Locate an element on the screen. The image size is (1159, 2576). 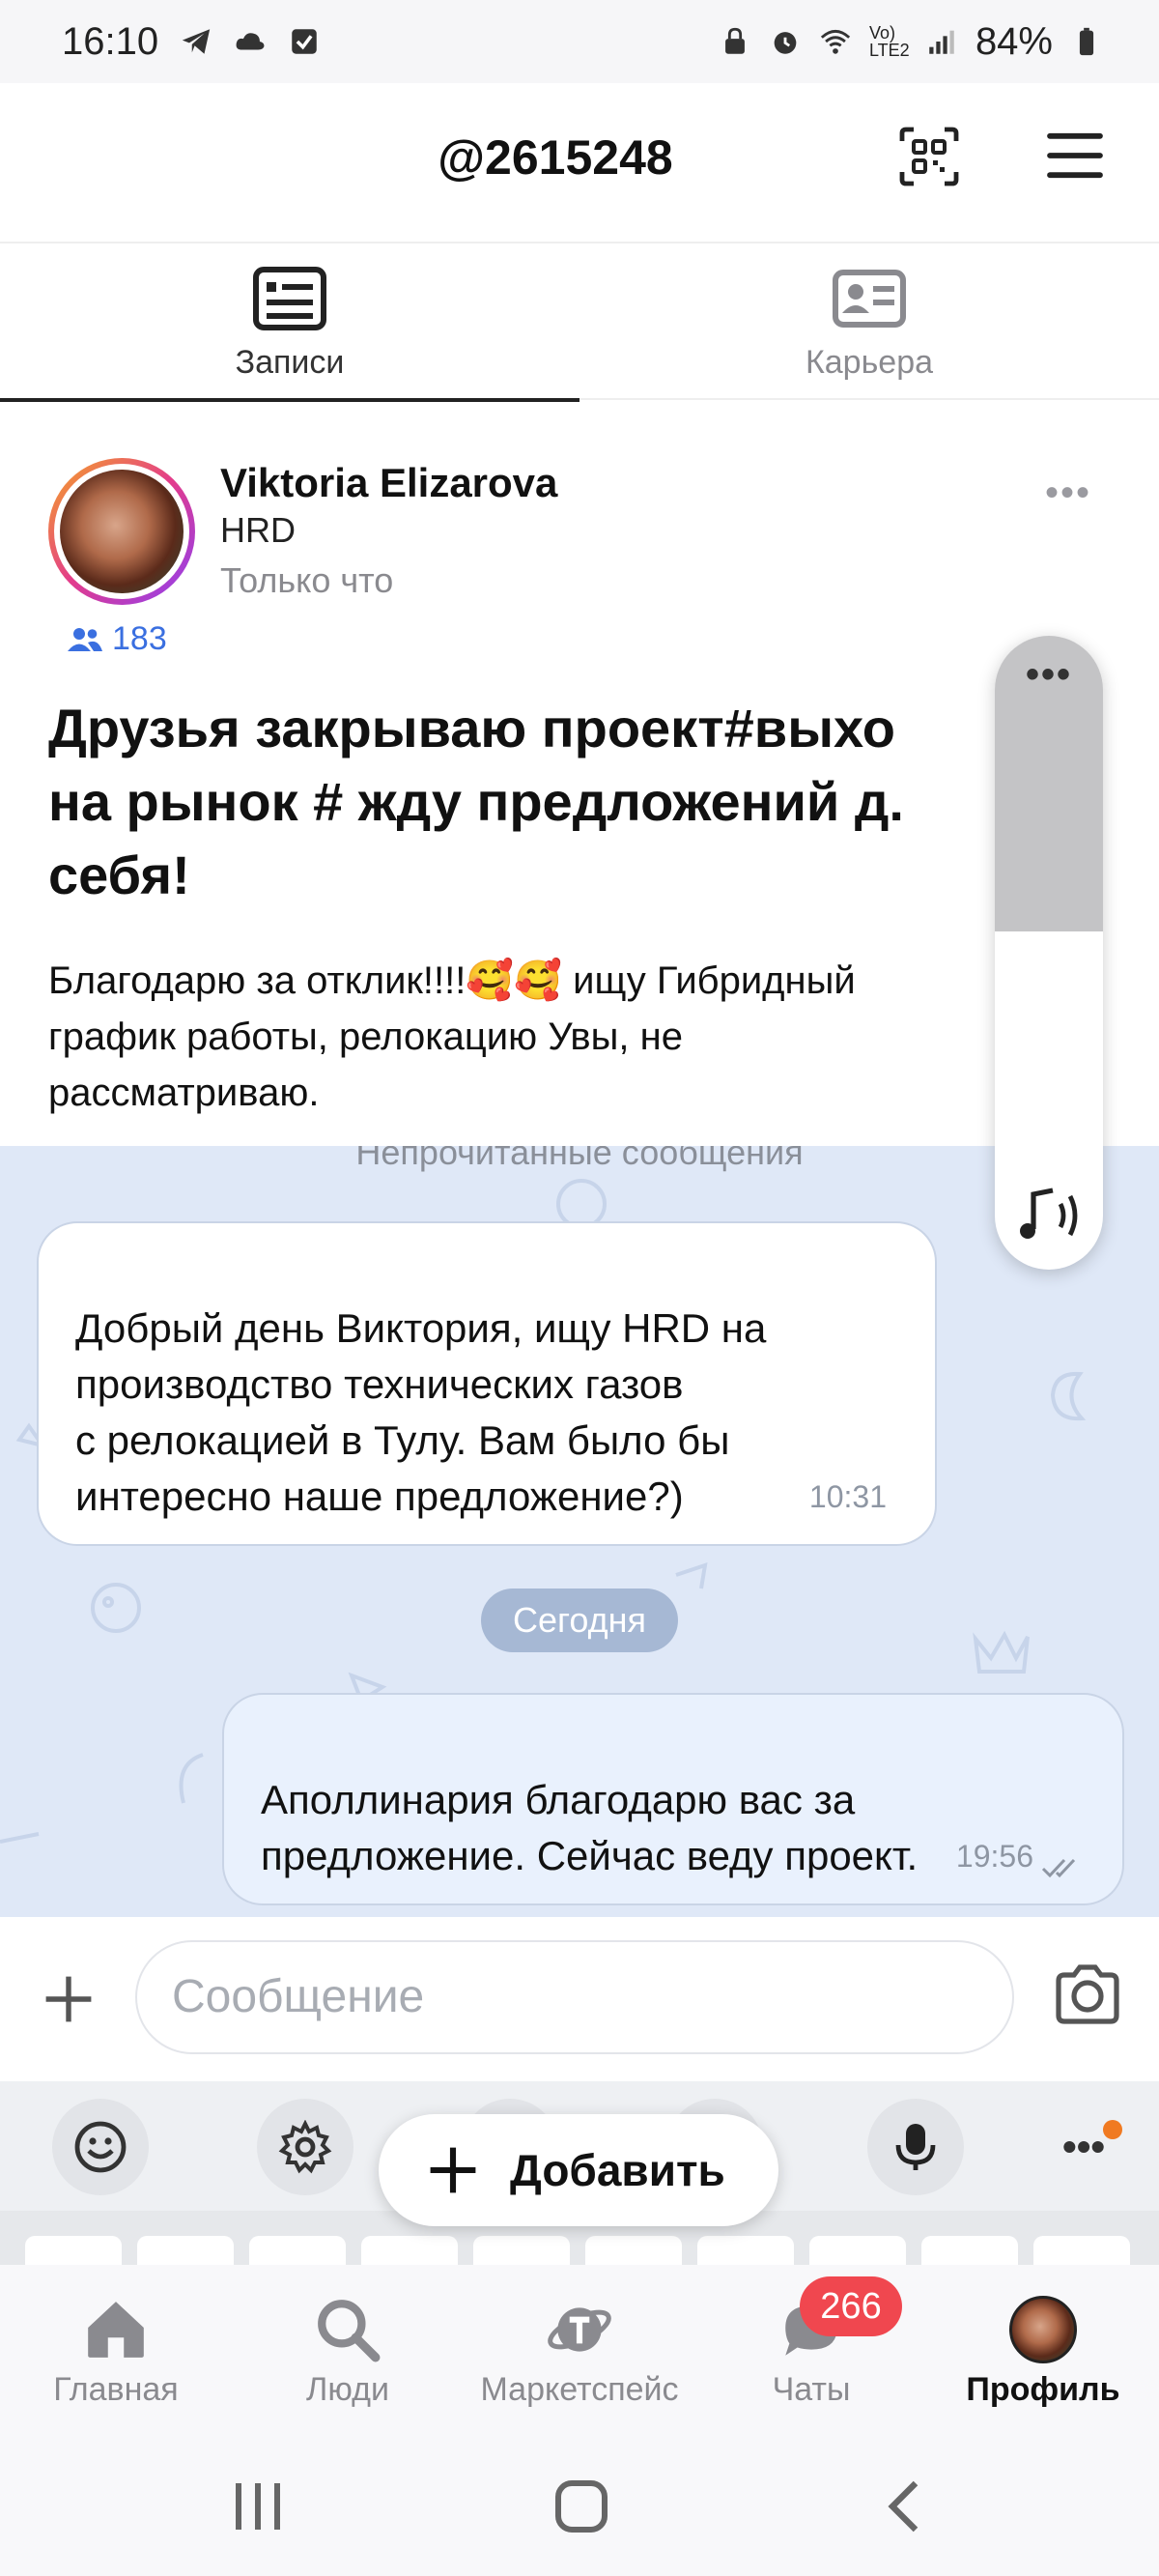
keyboard-settings-button is located at coordinates (305, 2147).